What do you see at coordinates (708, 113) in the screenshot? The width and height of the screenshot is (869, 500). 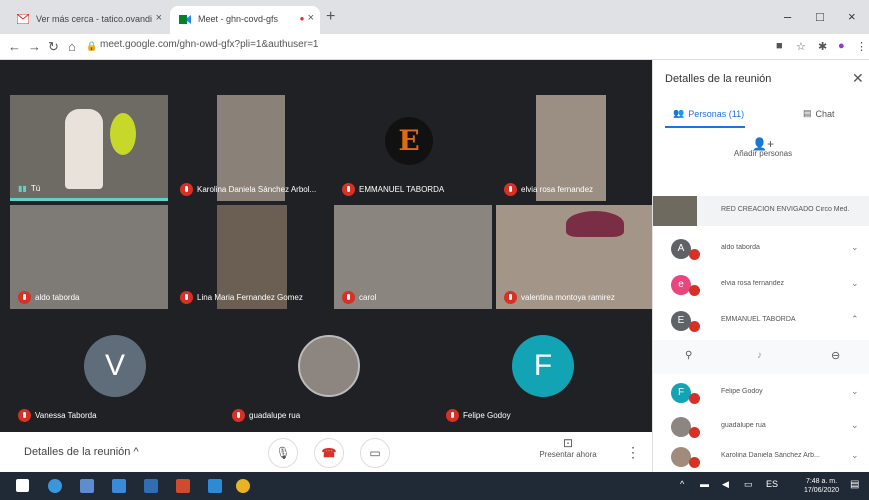 I see `tab-people: 👥 Personas (11)` at bounding box center [708, 113].